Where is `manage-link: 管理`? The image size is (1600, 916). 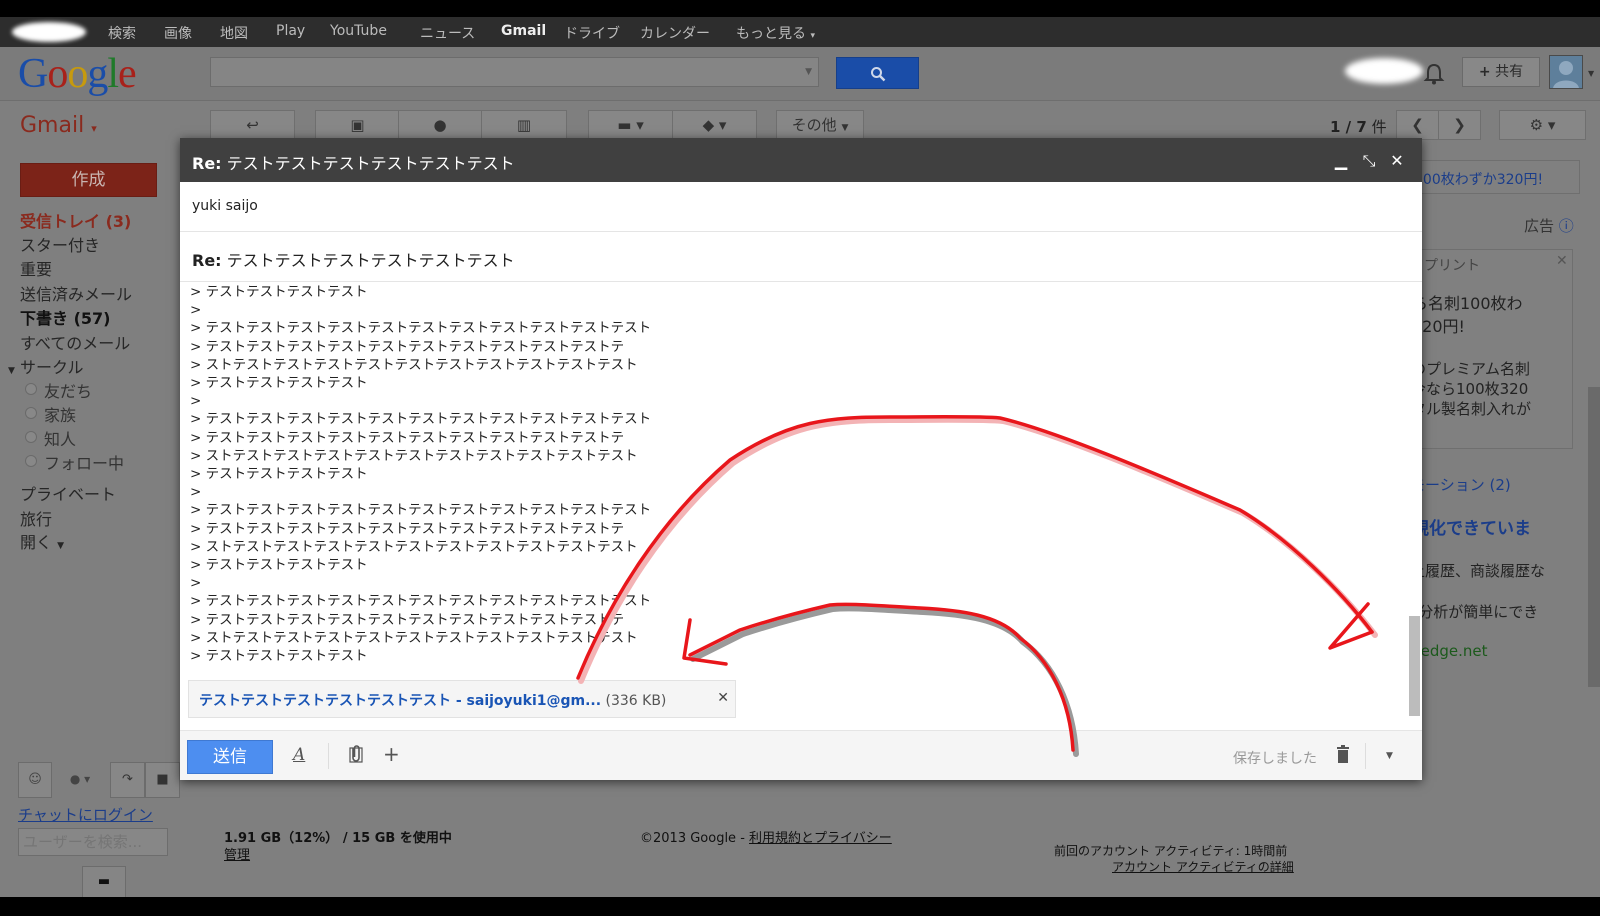 manage-link: 管理 is located at coordinates (237, 853).